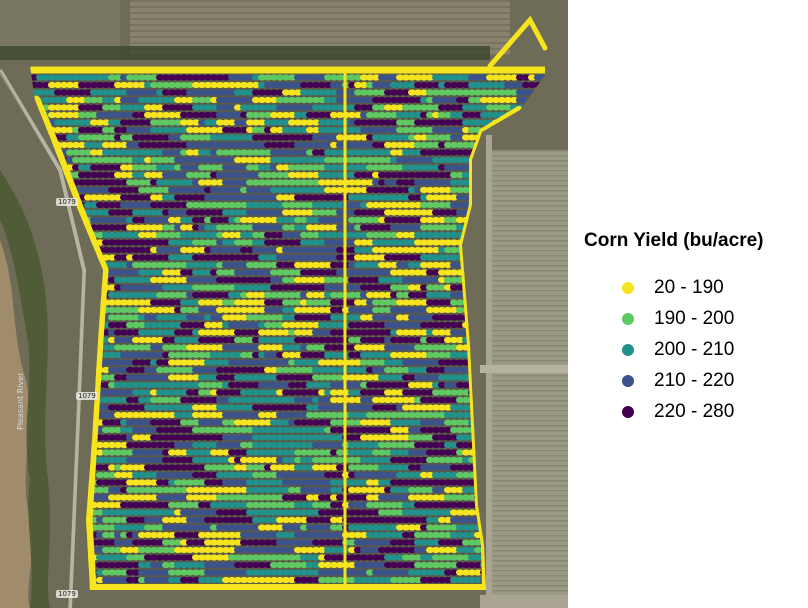 The height and width of the screenshot is (608, 808). What do you see at coordinates (245, 53) in the screenshot?
I see `tree-line` at bounding box center [245, 53].